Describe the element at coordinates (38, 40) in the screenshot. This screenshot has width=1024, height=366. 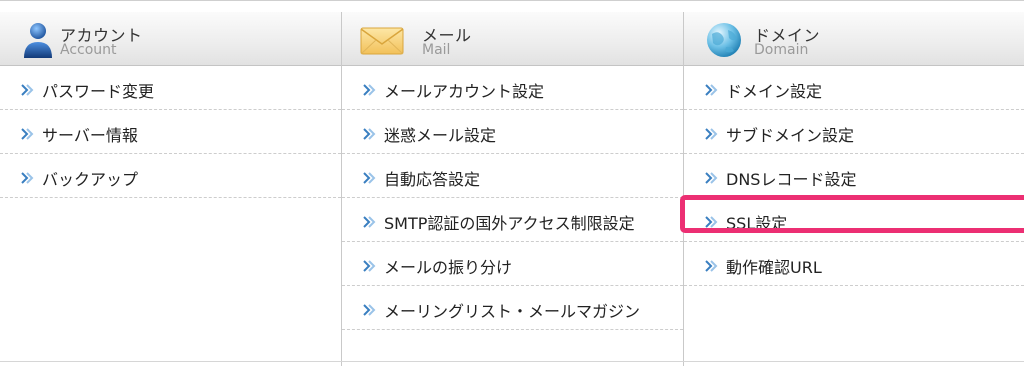
I see `account-icon` at that location.